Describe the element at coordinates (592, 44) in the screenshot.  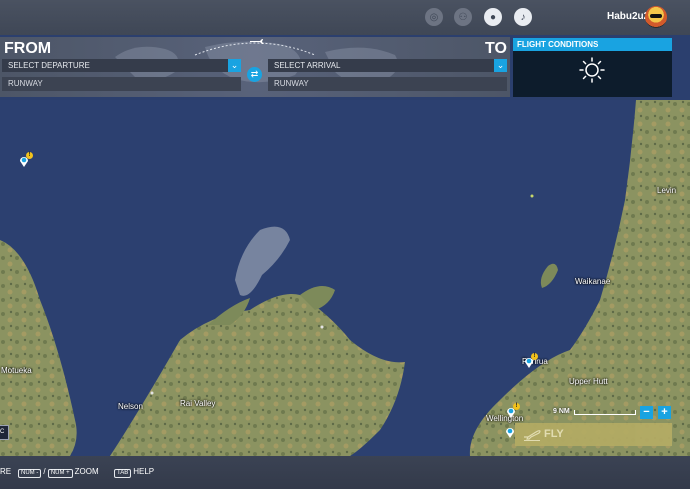
I see `flight-conditions-title: FLIGHT CONDITIONS` at that location.